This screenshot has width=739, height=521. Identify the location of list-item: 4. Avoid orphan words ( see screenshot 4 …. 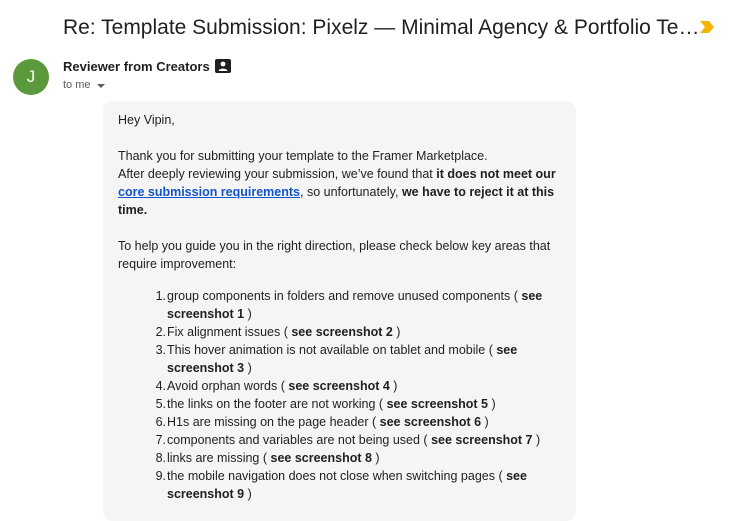
(340, 386).